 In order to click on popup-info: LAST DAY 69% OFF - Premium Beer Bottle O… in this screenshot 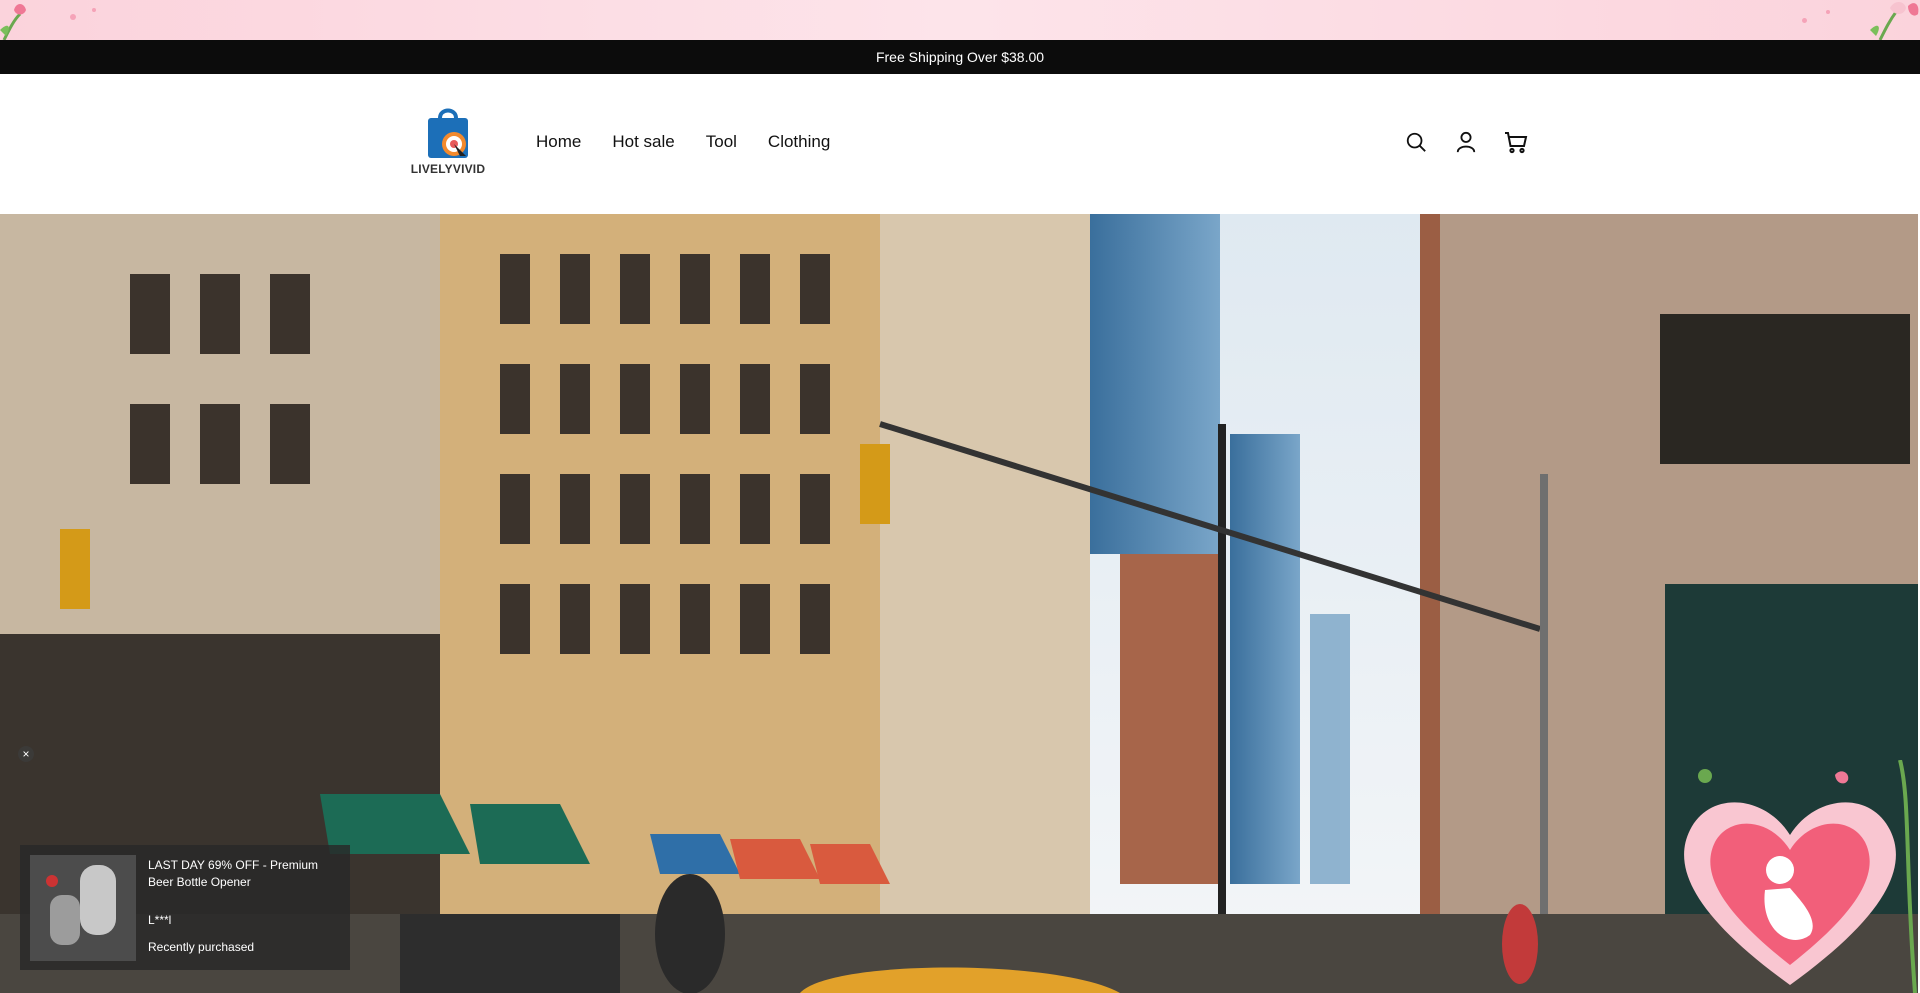, I will do `click(244, 907)`.